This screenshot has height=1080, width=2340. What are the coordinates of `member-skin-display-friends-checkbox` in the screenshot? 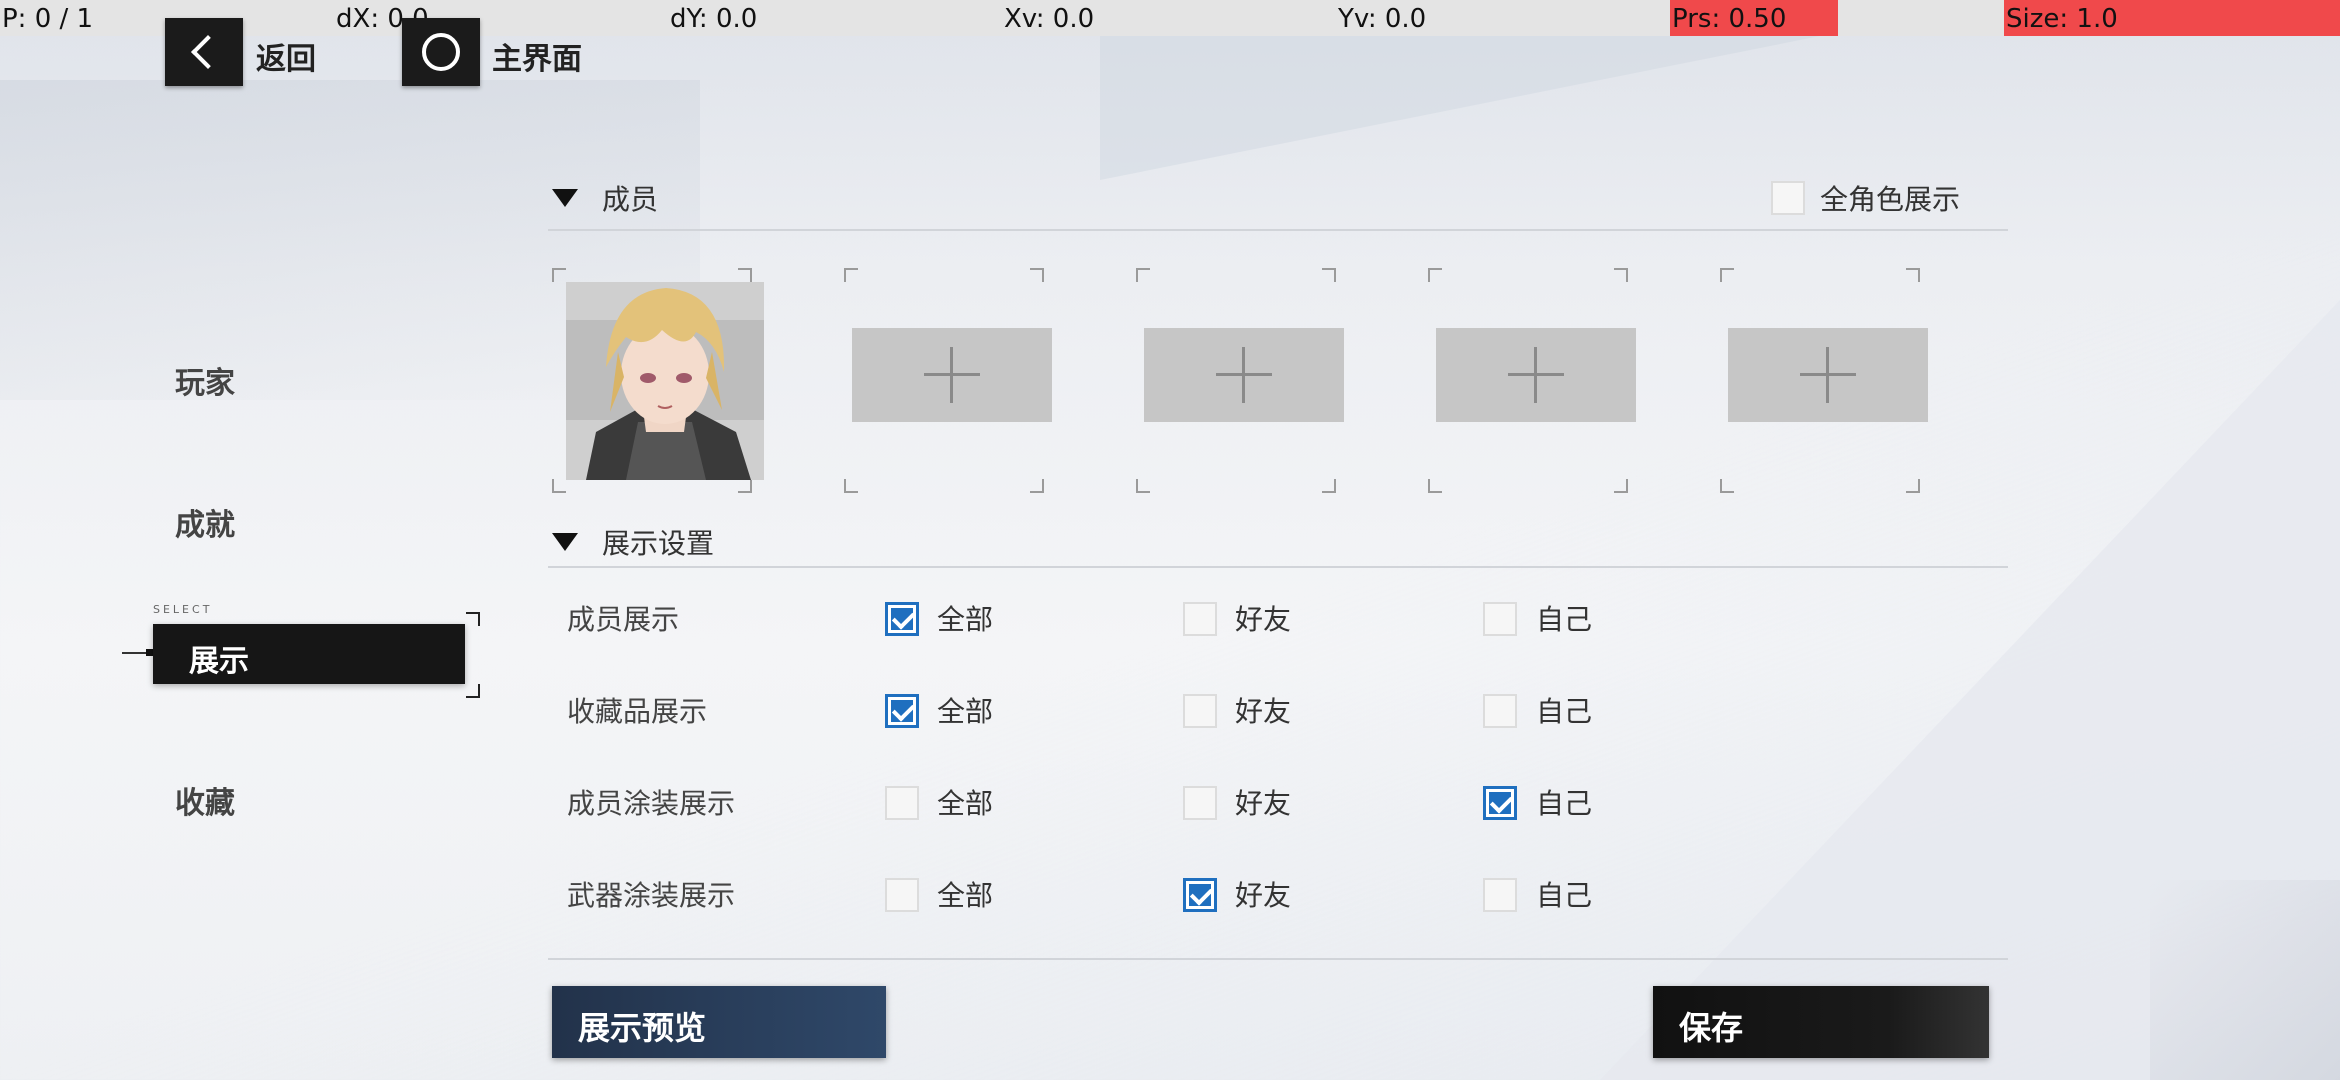 It's located at (1200, 803).